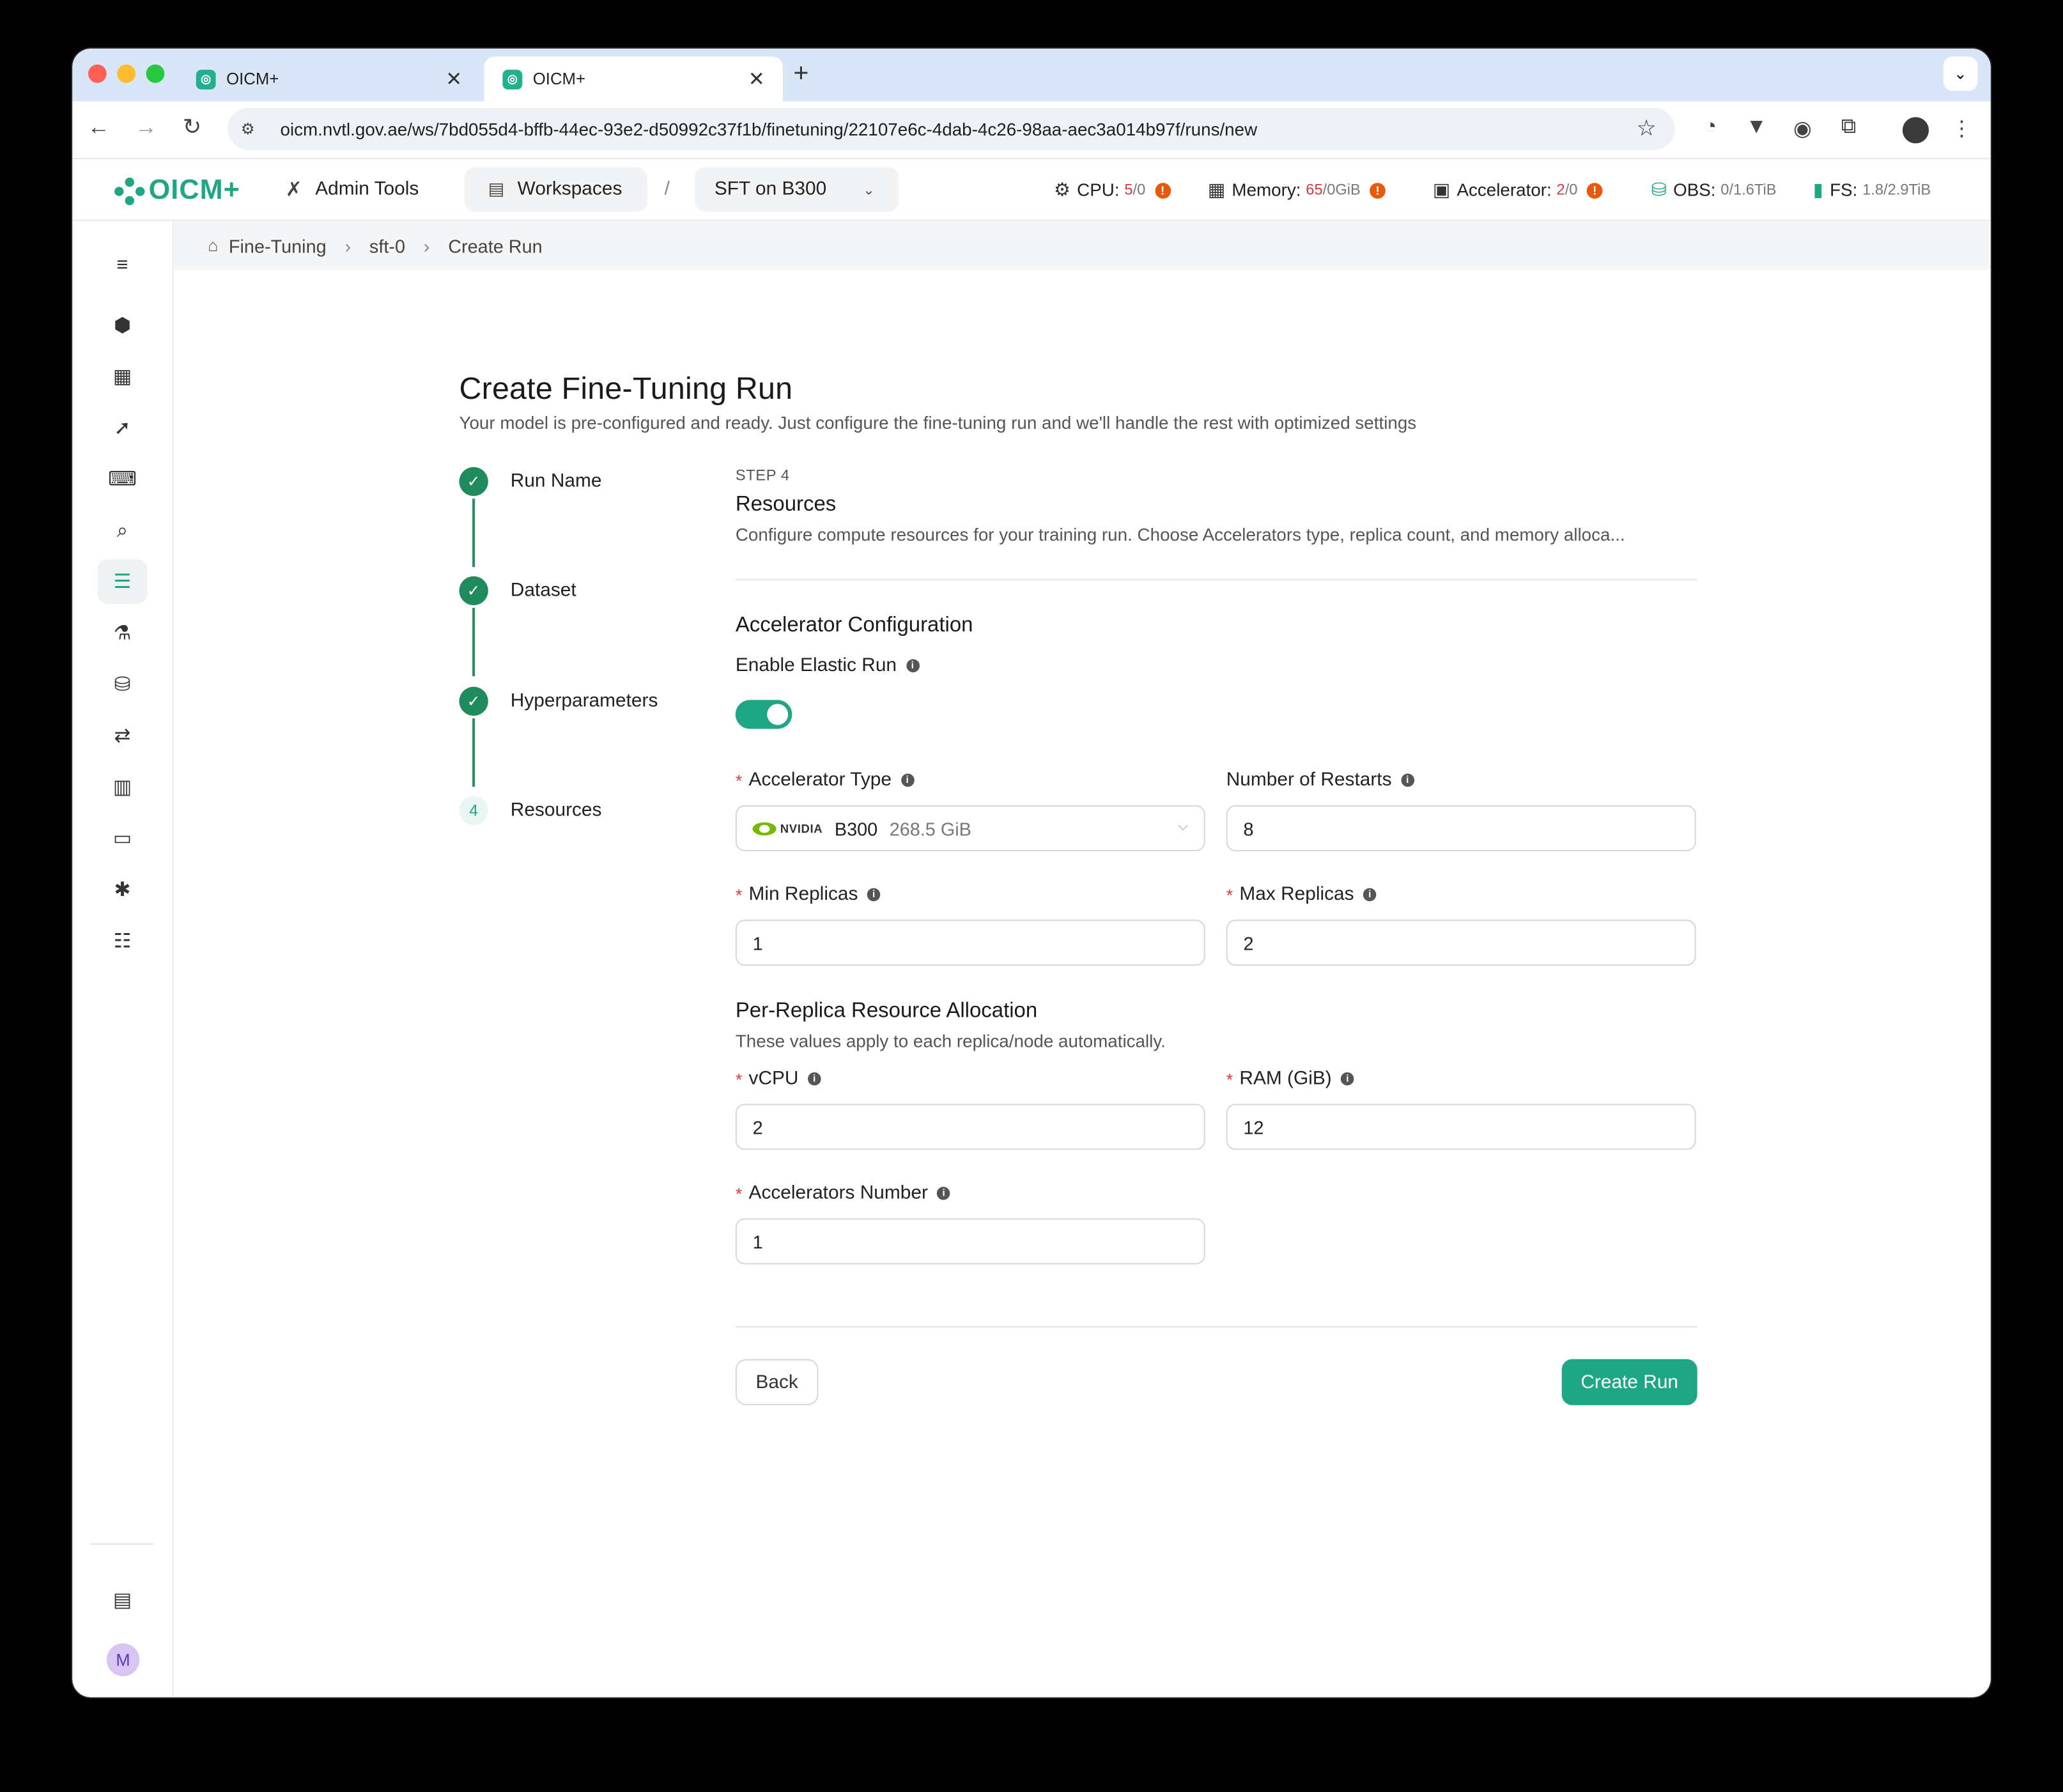 This screenshot has width=2063, height=1792. What do you see at coordinates (1756, 127) in the screenshot?
I see `vuejs-extension-icon: ▼` at bounding box center [1756, 127].